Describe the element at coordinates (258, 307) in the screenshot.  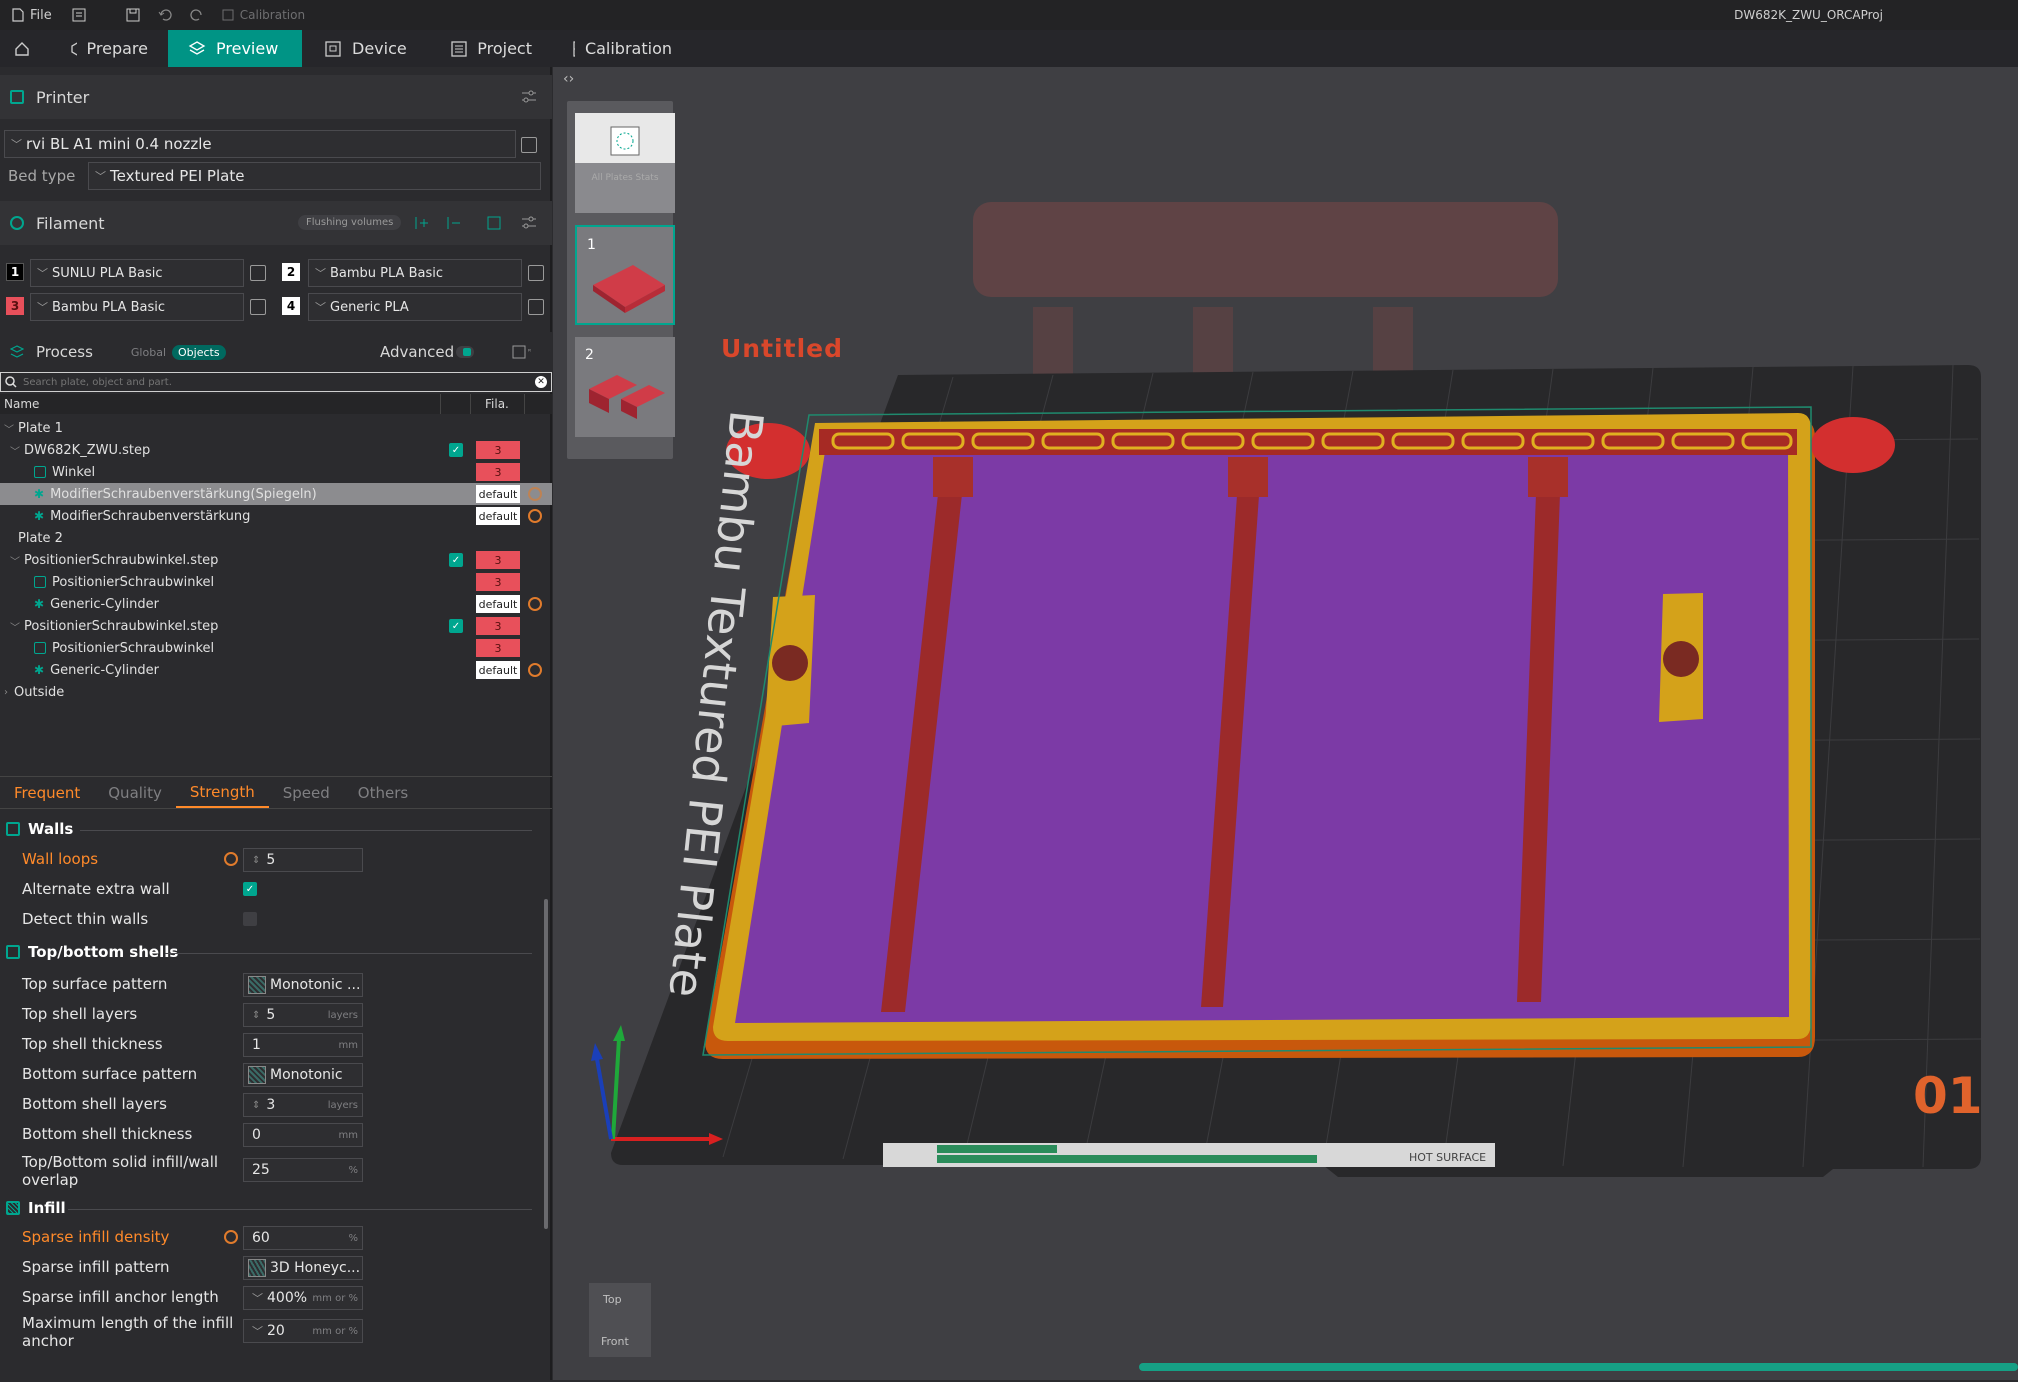
I see `edit-filament-3-icon` at that location.